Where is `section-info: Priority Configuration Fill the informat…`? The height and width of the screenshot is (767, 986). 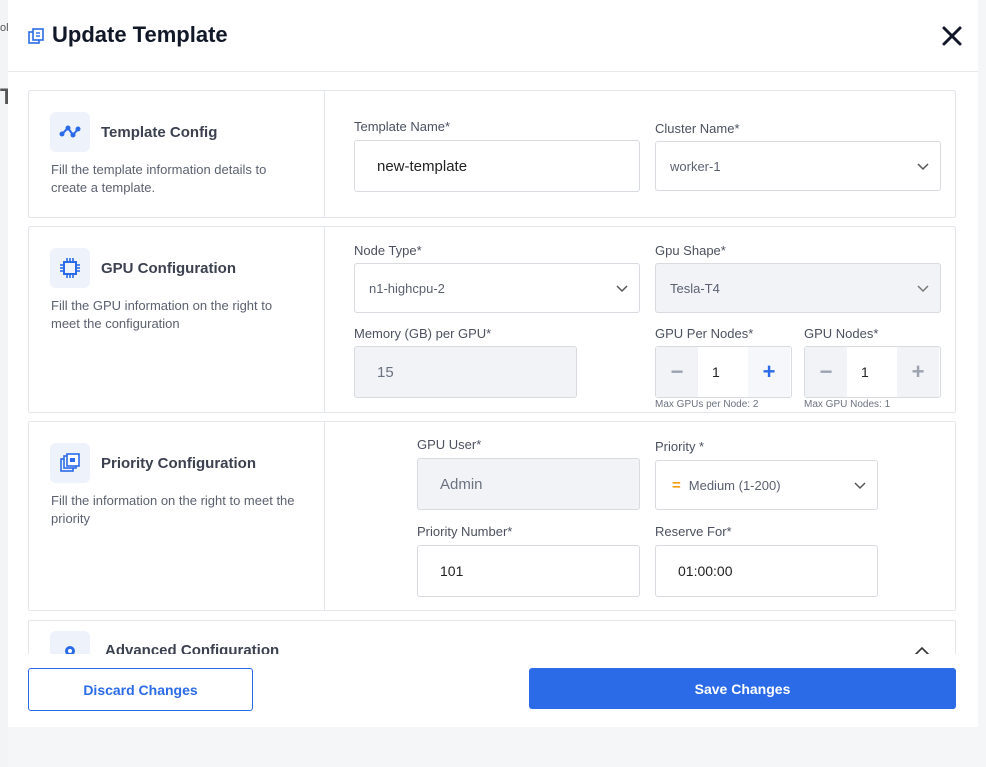 section-info: Priority Configuration Fill the informat… is located at coordinates (177, 516).